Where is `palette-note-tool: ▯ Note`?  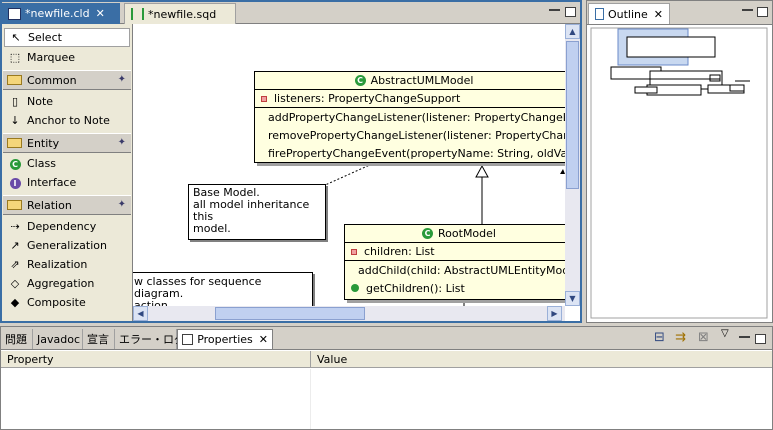
palette-note-tool: ▯ Note is located at coordinates (67, 101).